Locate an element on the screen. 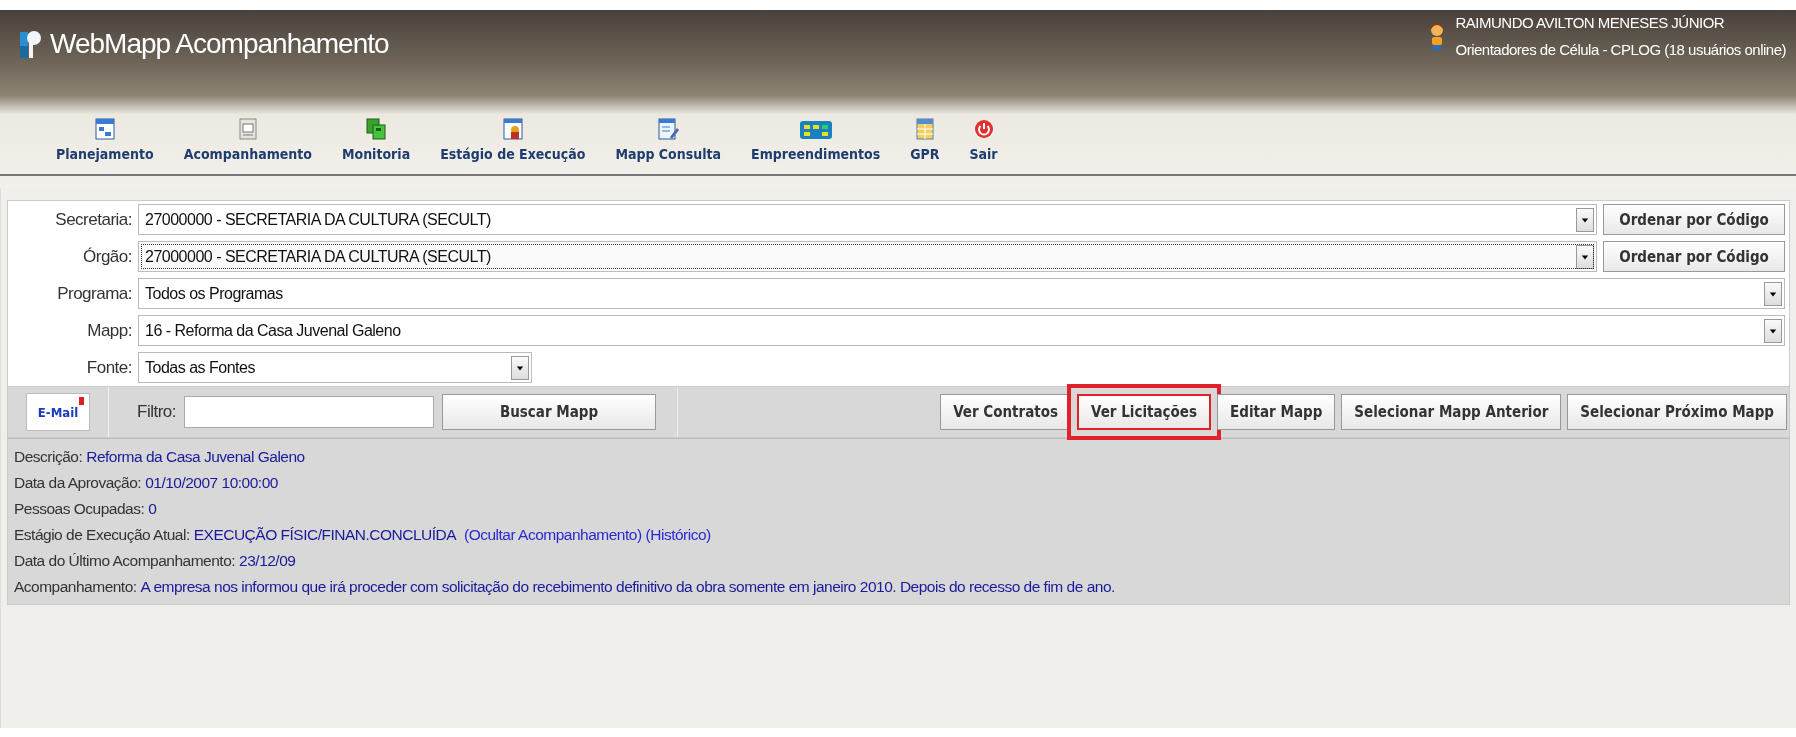 The width and height of the screenshot is (1796, 737). calendar-edit-icon is located at coordinates (668, 129).